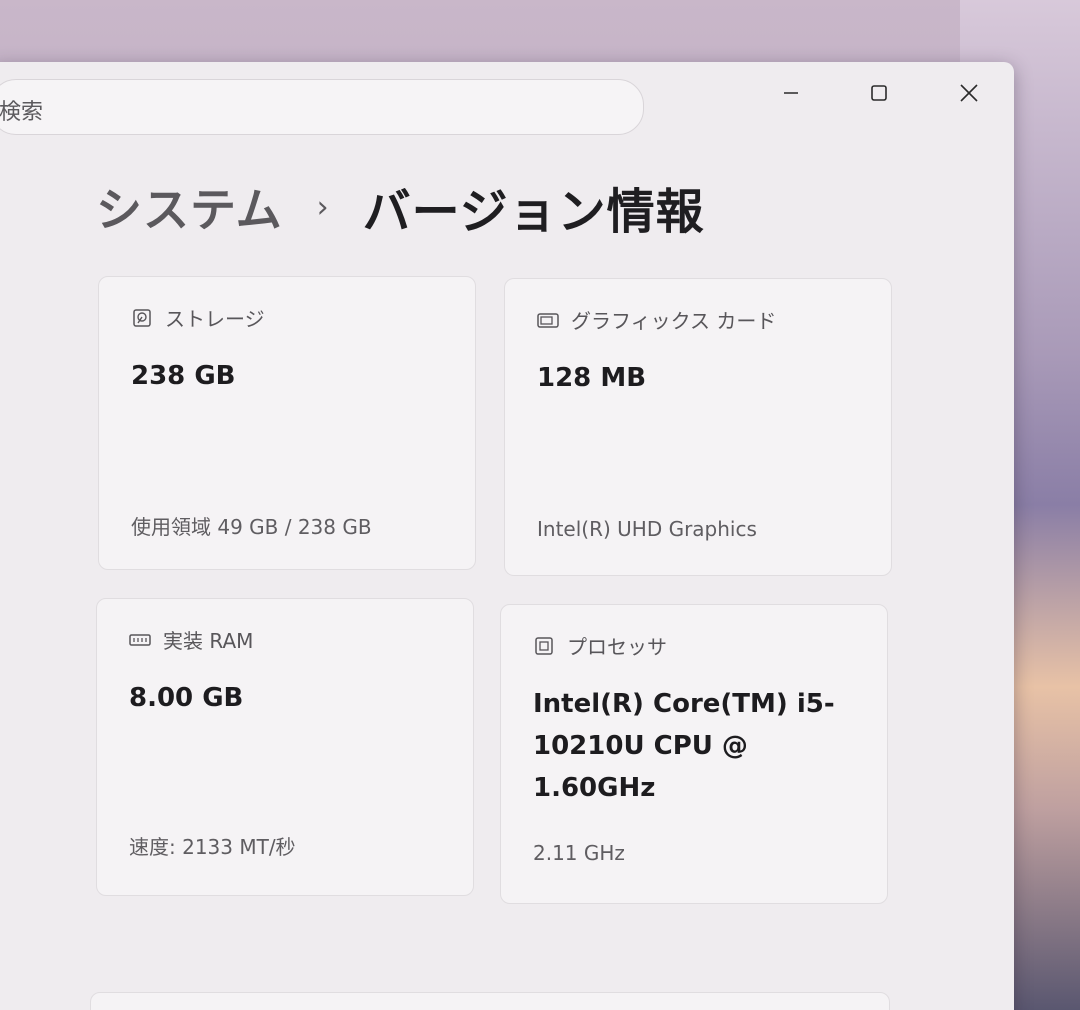 The width and height of the screenshot is (1080, 1010). What do you see at coordinates (186, 698) in the screenshot?
I see `ram-value: 8.00 GB` at bounding box center [186, 698].